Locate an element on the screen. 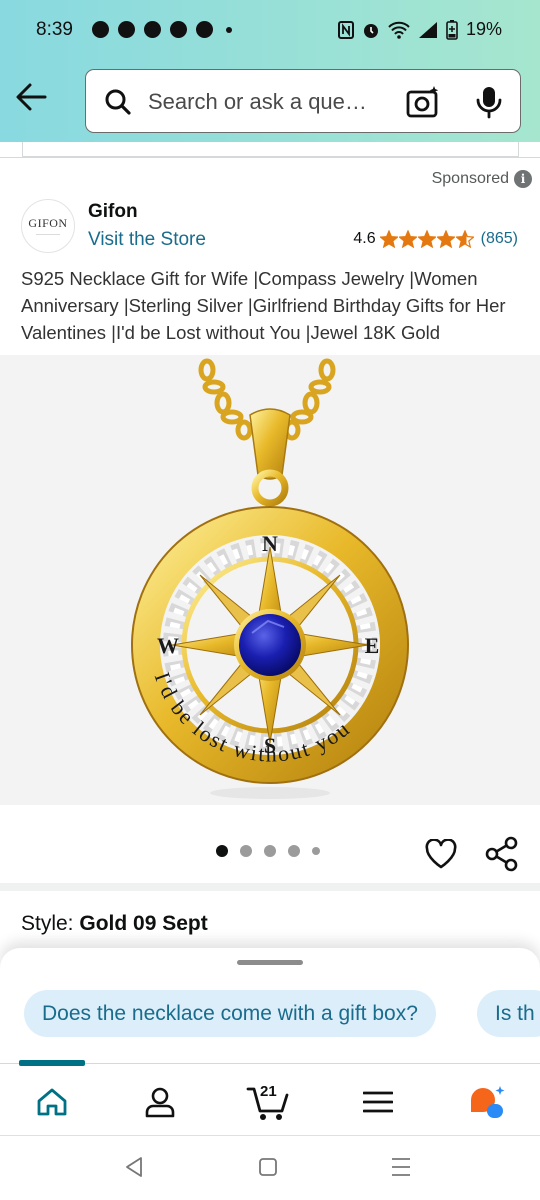  image-carousel-controls is located at coordinates (270, 846).